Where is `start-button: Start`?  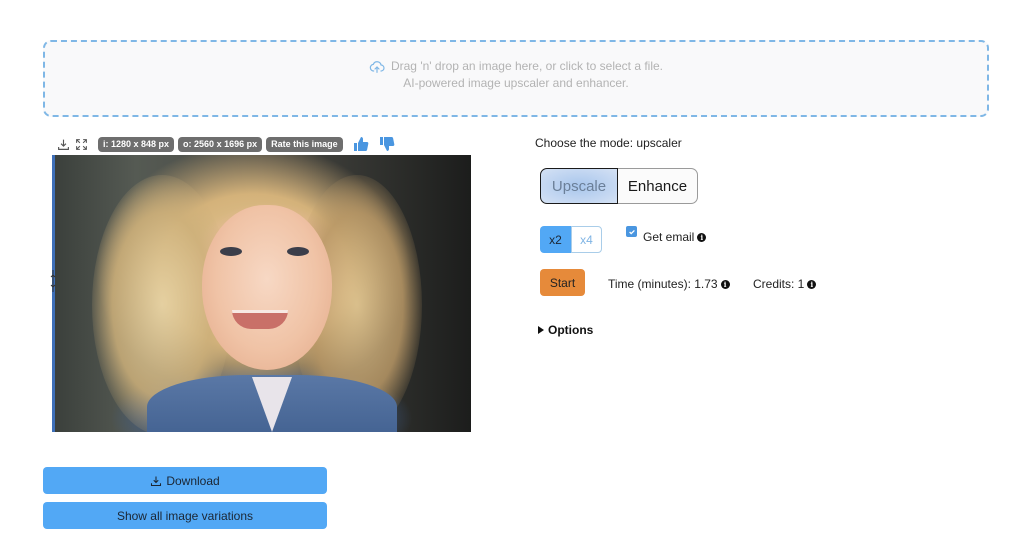
start-button: Start is located at coordinates (562, 282).